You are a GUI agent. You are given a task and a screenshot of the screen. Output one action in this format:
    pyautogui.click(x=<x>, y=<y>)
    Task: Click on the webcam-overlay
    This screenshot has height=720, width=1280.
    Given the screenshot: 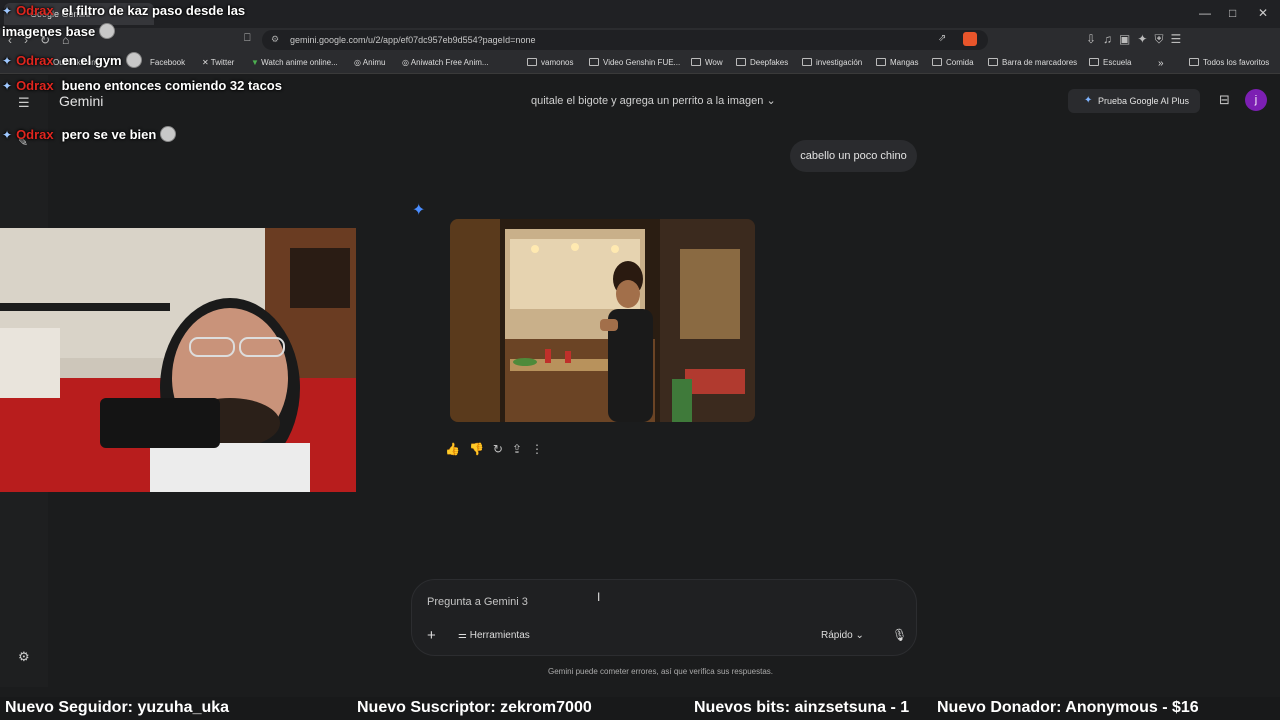 What is the action you would take?
    pyautogui.click(x=178, y=360)
    